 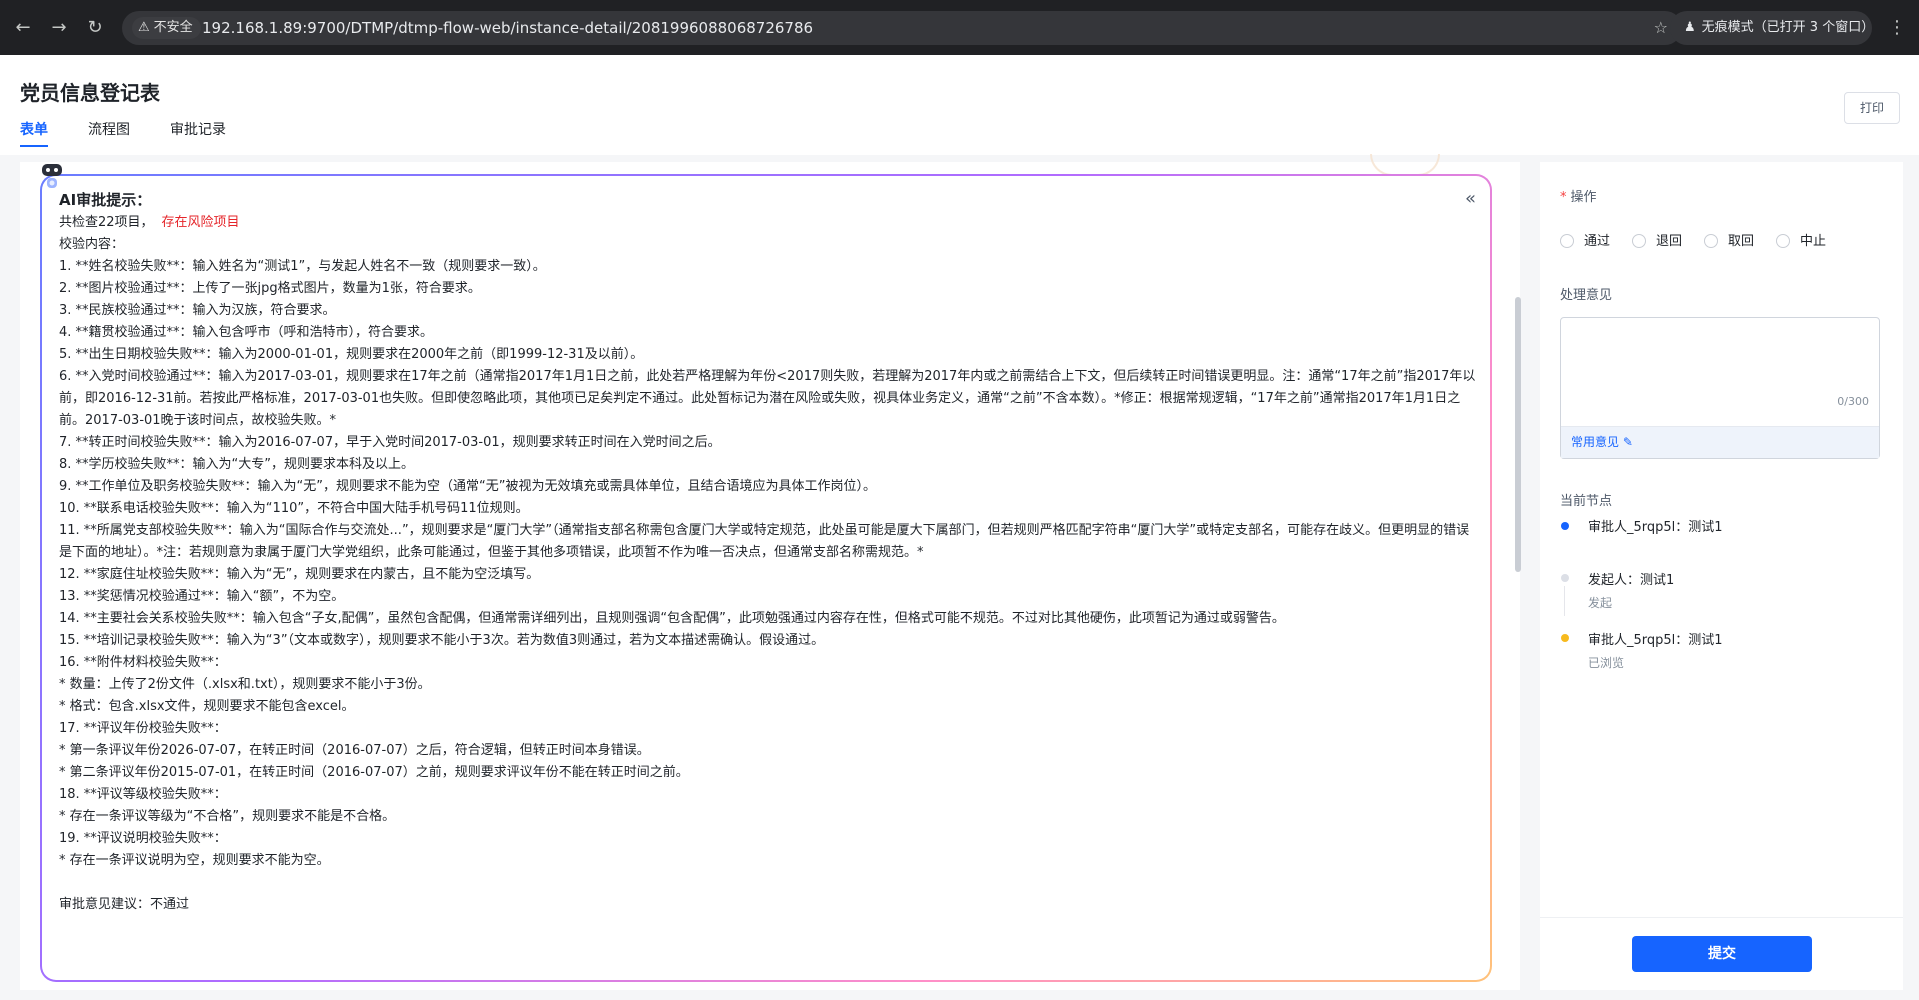 I want to click on ai-check-line: 17. **评议年份校验失败**：, so click(x=143, y=728).